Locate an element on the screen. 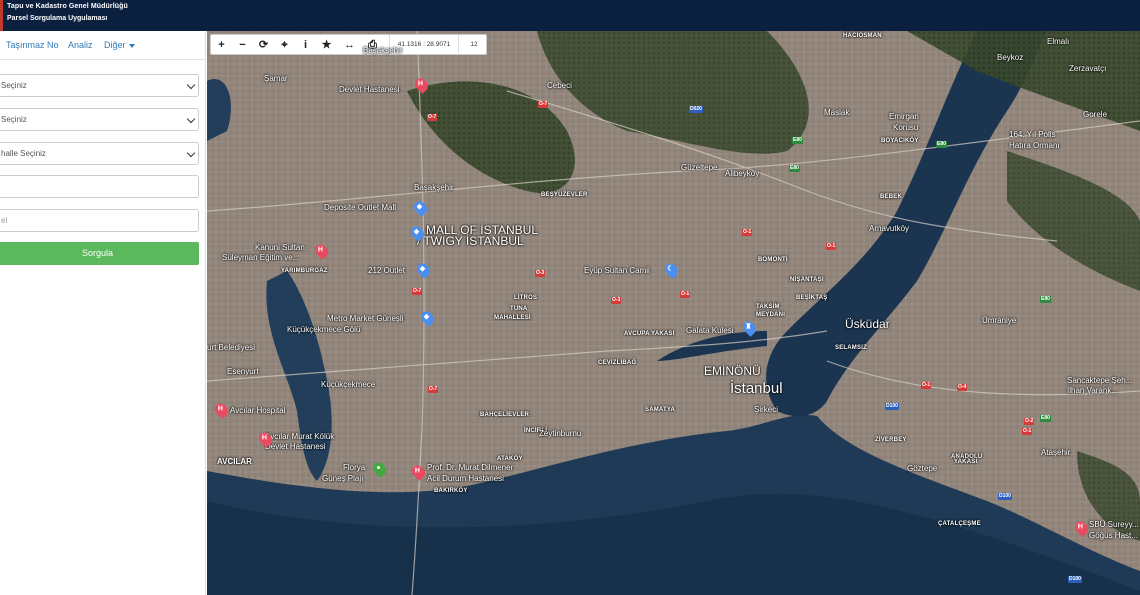 This screenshot has width=1140, height=595. map-place-label: Küçükçekmece Gölü is located at coordinates (324, 329).